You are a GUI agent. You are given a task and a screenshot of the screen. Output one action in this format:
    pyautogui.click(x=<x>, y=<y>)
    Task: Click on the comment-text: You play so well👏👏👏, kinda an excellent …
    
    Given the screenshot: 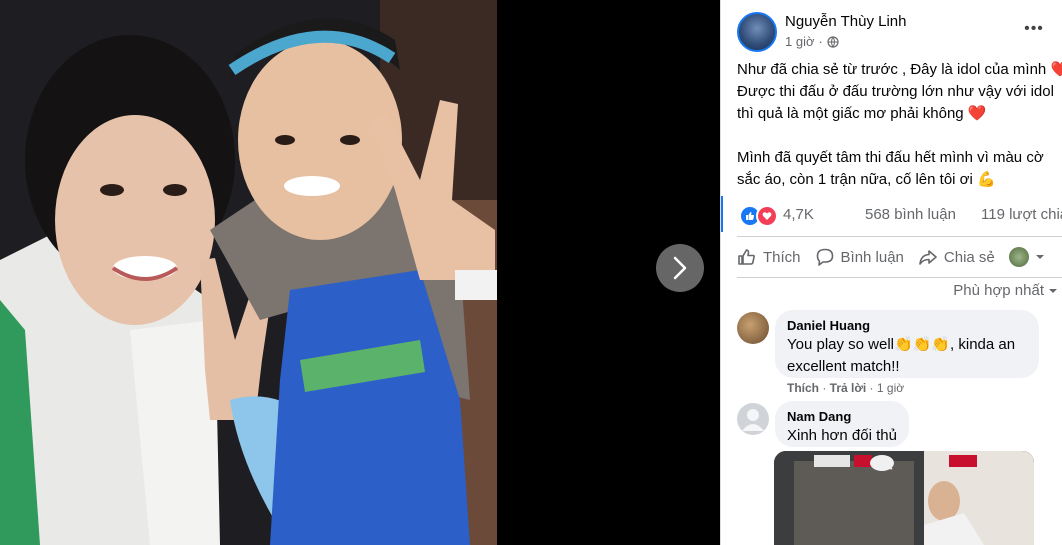 What is the action you would take?
    pyautogui.click(x=901, y=355)
    